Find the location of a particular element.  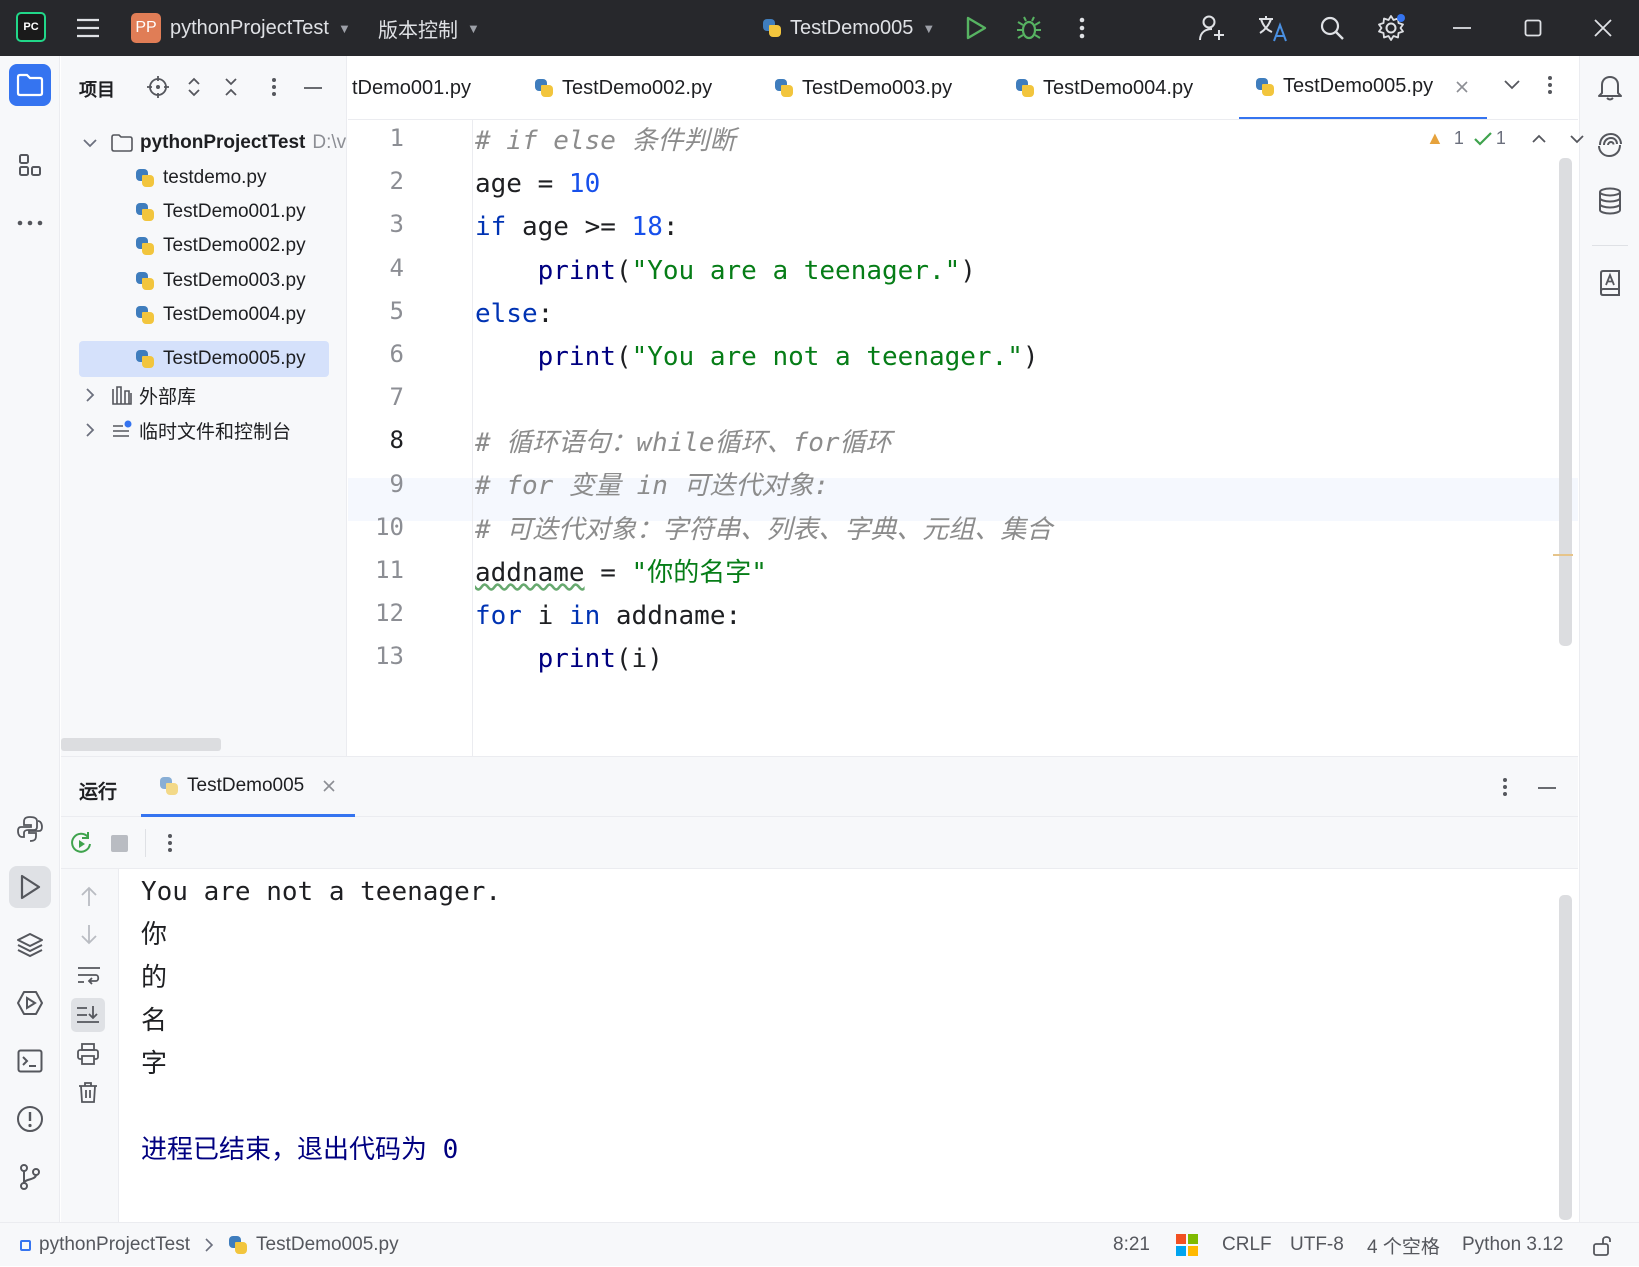

run-tool-button is located at coordinates (30, 887).